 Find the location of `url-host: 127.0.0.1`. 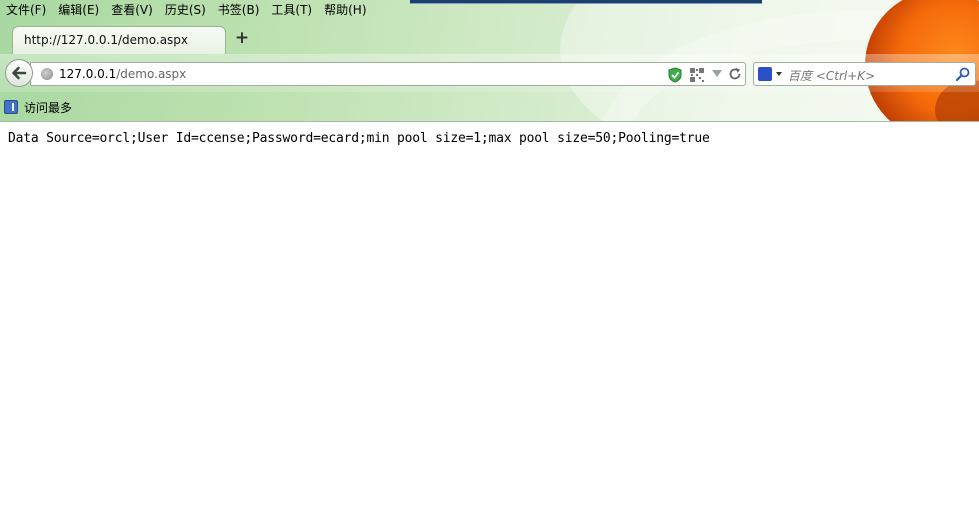

url-host: 127.0.0.1 is located at coordinates (88, 74).